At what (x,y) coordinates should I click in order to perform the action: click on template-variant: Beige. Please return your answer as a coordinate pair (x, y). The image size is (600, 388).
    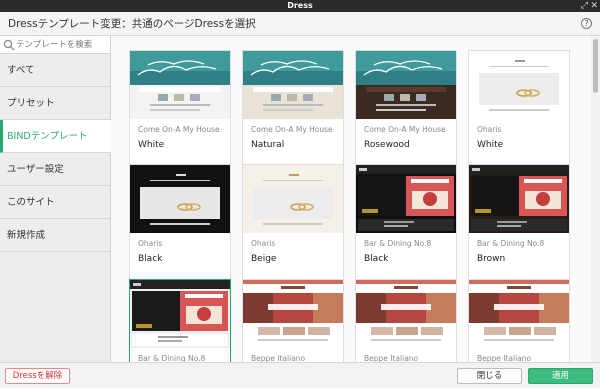
    Looking at the image, I should click on (264, 259).